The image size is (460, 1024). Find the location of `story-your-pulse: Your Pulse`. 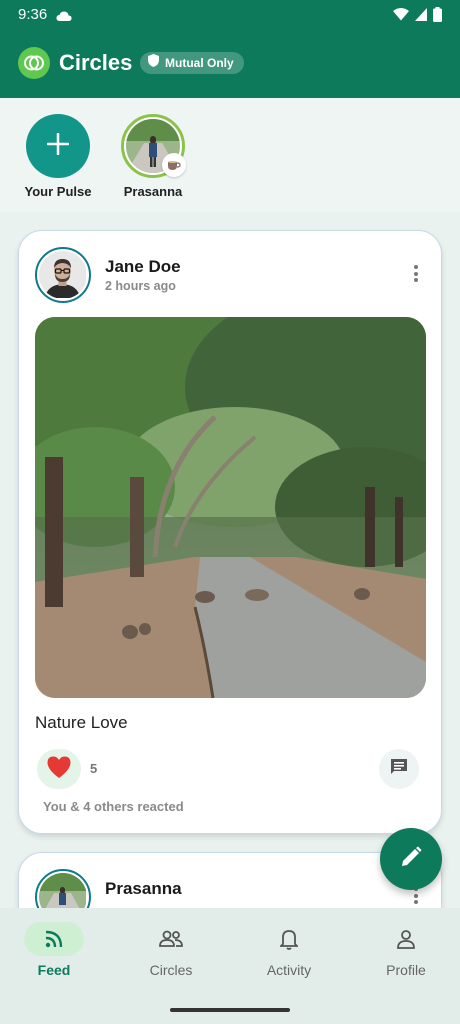

story-your-pulse: Your Pulse is located at coordinates (58, 156).